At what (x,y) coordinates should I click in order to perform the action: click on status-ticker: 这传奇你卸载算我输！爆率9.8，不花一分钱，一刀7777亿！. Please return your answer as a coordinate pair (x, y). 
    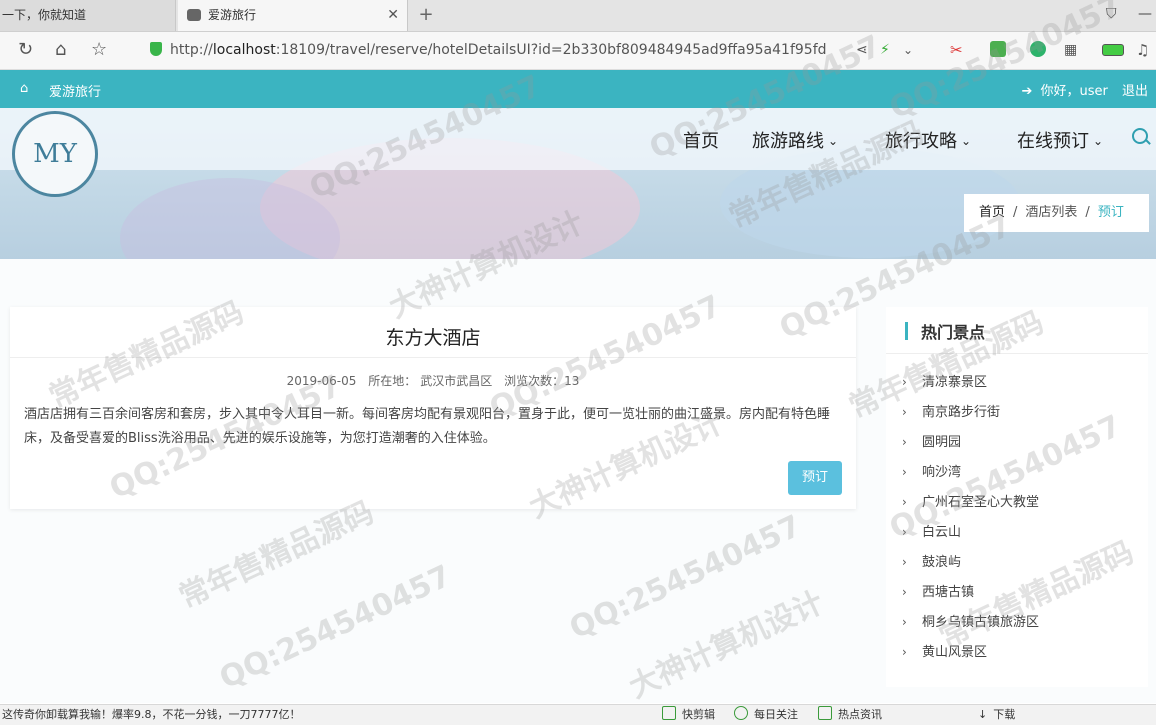
    Looking at the image, I should click on (151, 715).